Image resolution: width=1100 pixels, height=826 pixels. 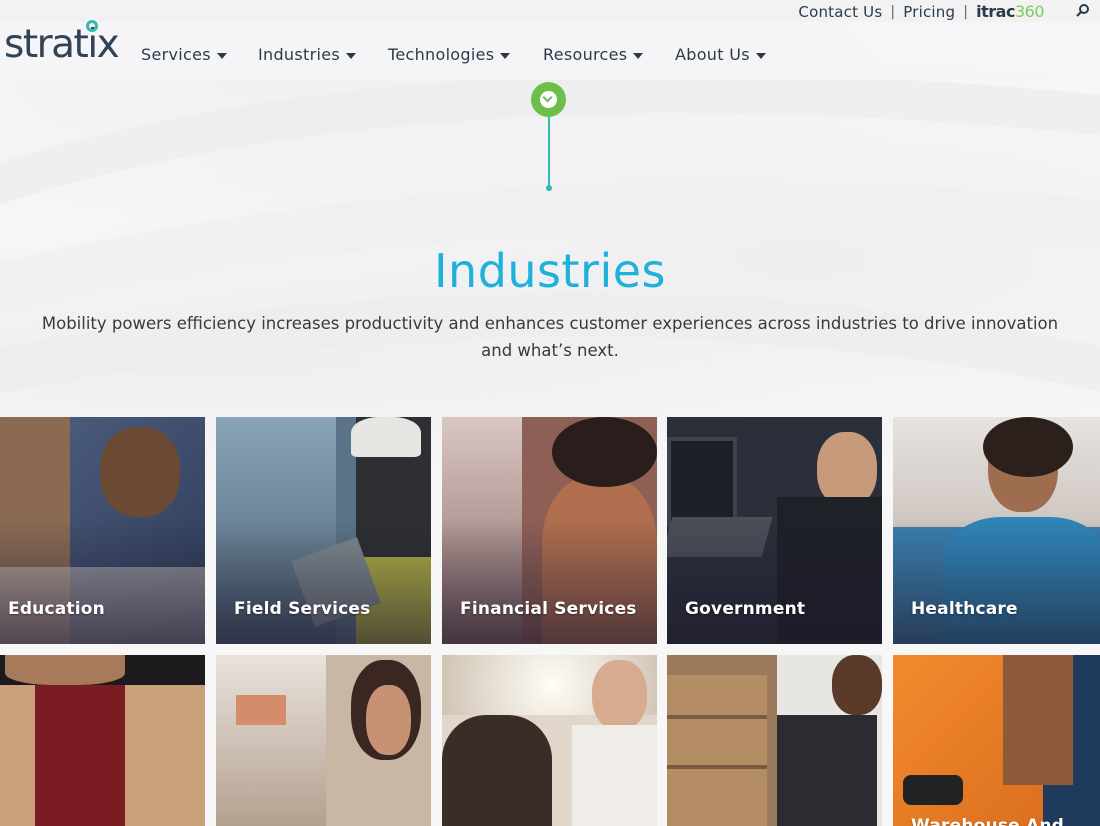 I want to click on nav-item-services: Services, so click(x=199, y=54).